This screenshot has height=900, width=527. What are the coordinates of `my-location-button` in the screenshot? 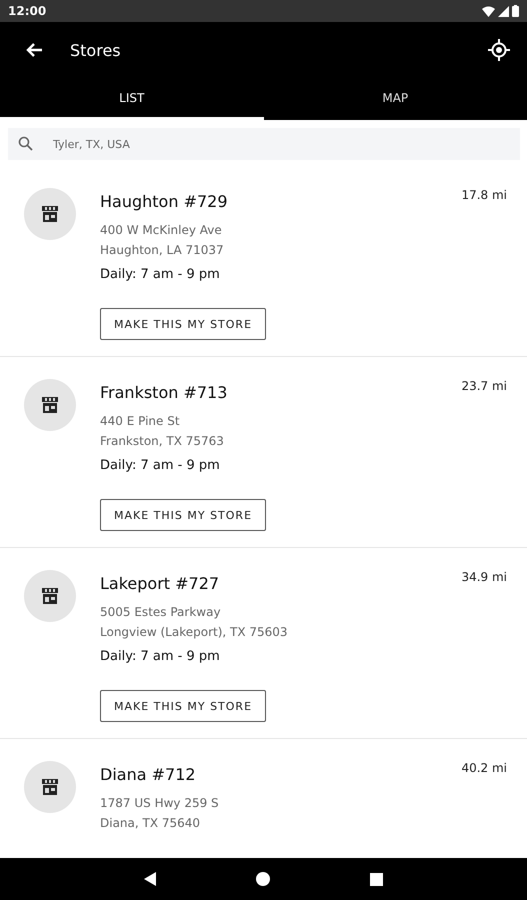 It's located at (499, 50).